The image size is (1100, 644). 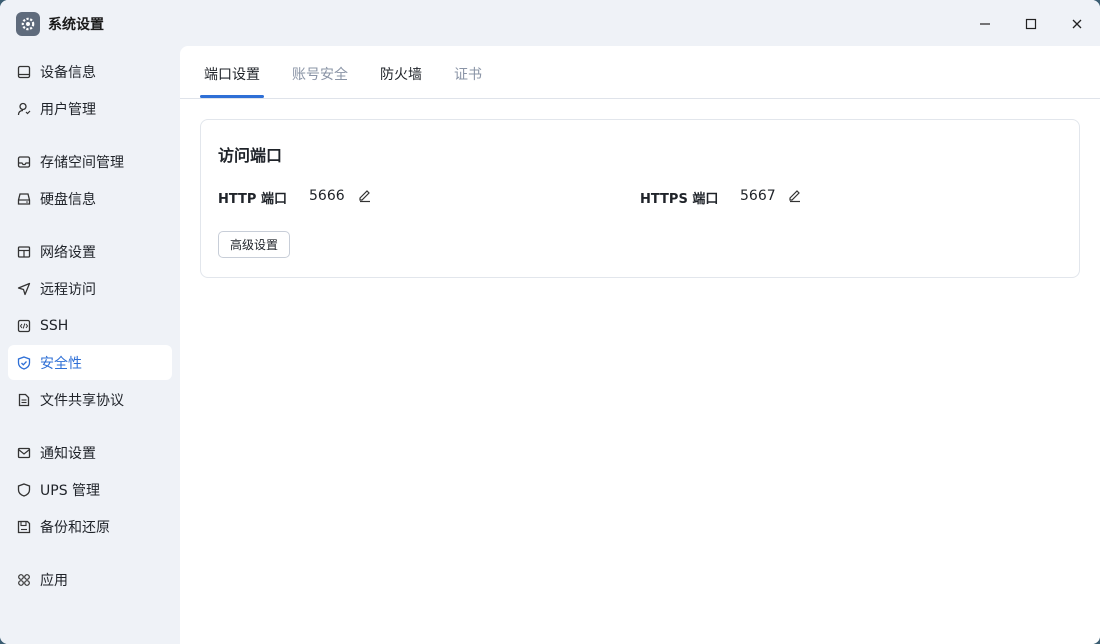 What do you see at coordinates (232, 96) in the screenshot?
I see `active-tab-indicator` at bounding box center [232, 96].